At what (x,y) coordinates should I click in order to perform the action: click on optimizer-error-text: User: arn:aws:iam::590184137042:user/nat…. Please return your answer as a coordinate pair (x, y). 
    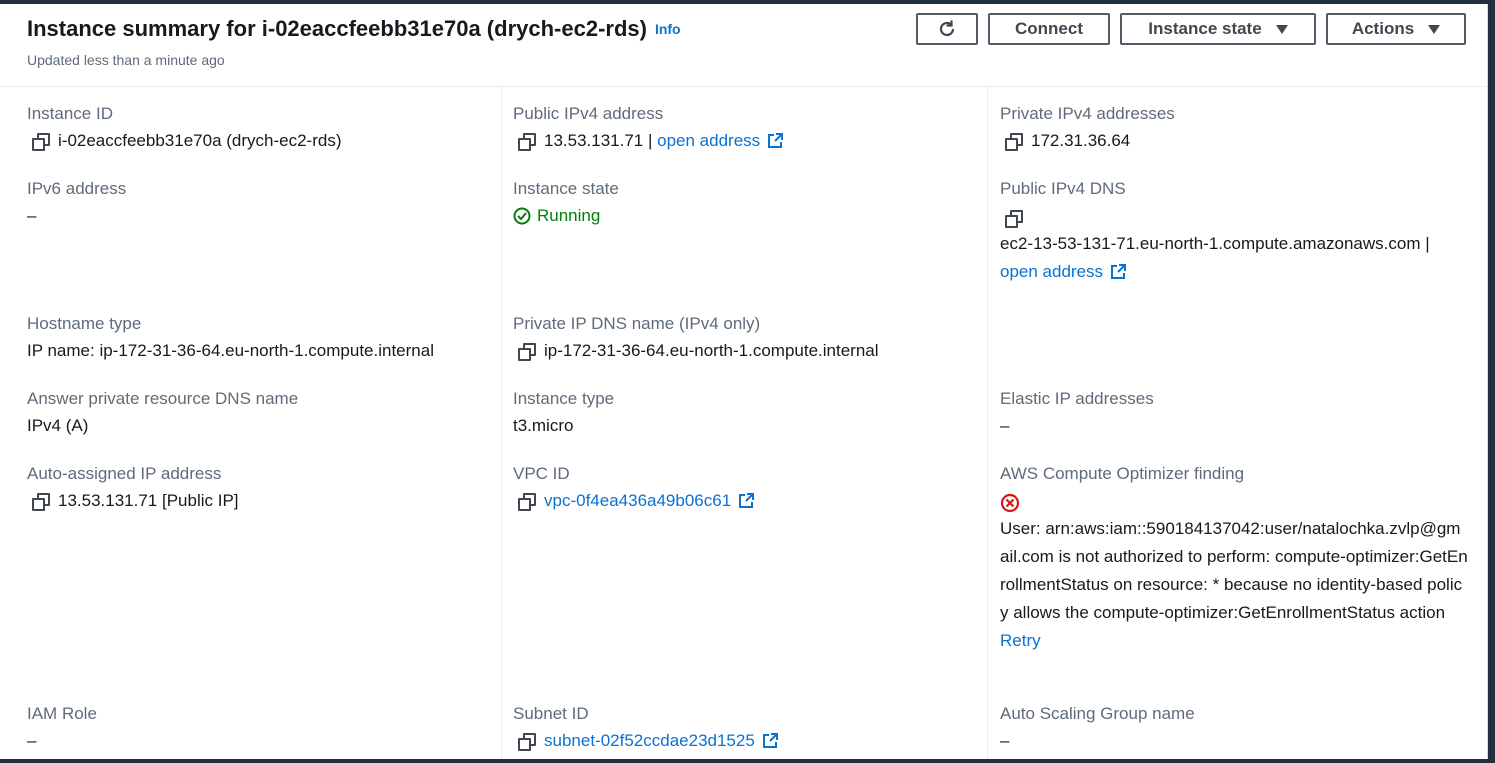
    Looking at the image, I should click on (1234, 570).